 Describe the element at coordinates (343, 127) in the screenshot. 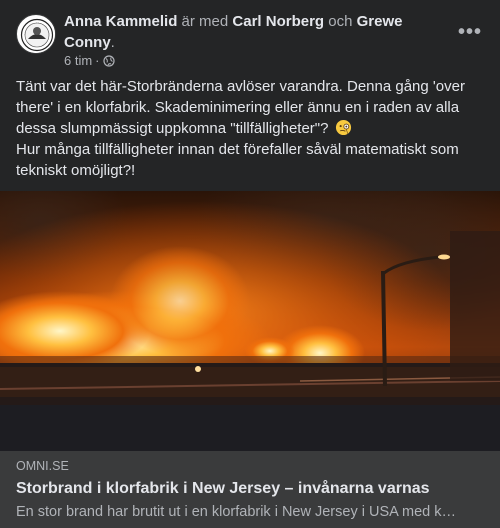

I see `monocle-face-emoji` at that location.